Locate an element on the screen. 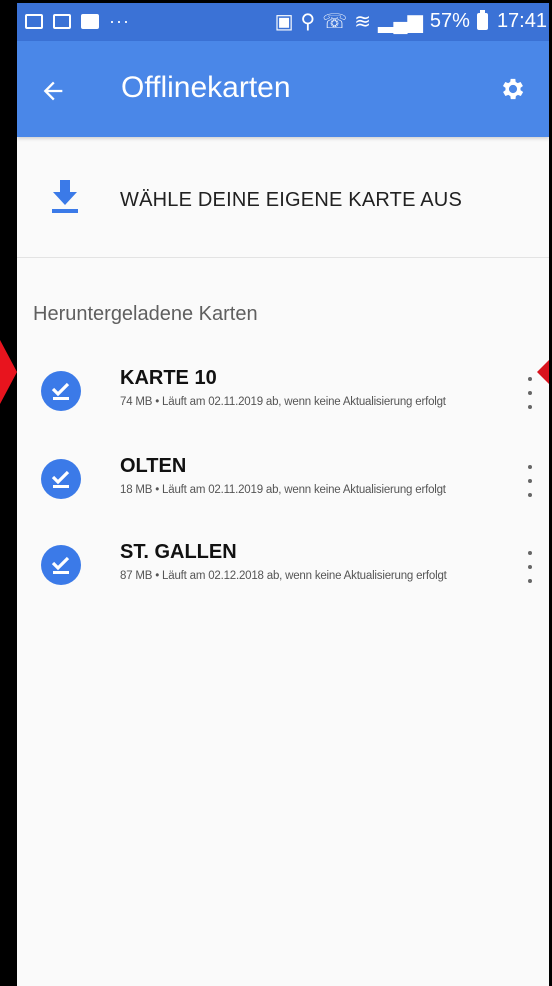 This screenshot has height=986, width=552. annotation-arrow-left is located at coordinates (8, 372).